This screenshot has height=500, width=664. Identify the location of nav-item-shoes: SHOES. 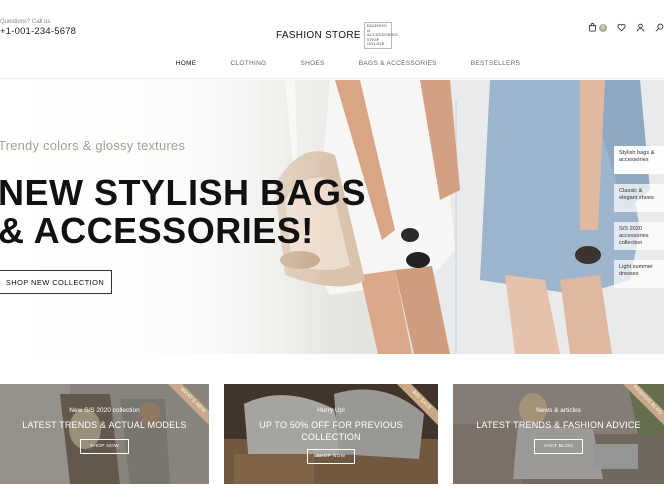
(312, 65).